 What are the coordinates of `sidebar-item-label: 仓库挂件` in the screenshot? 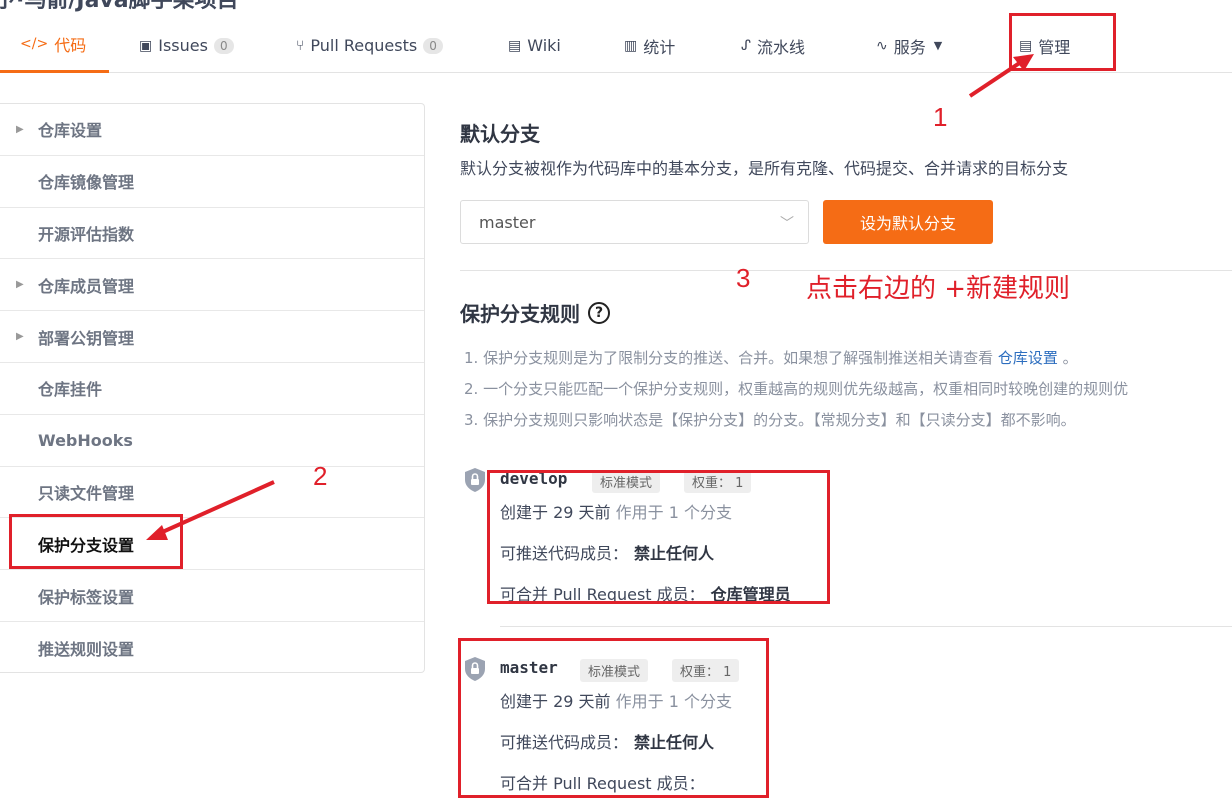 It's located at (70, 390).